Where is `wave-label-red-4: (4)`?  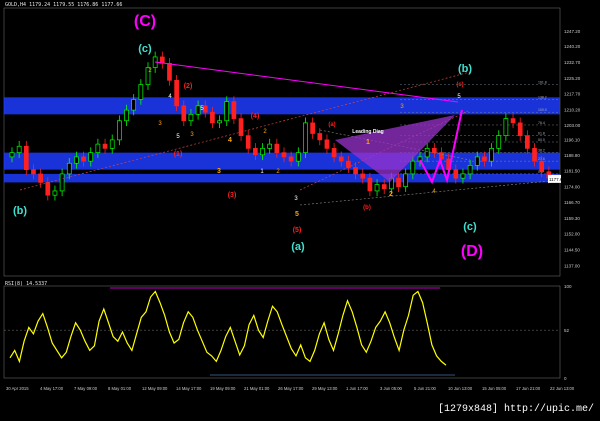
wave-label-red-4: (4) is located at coordinates (255, 116).